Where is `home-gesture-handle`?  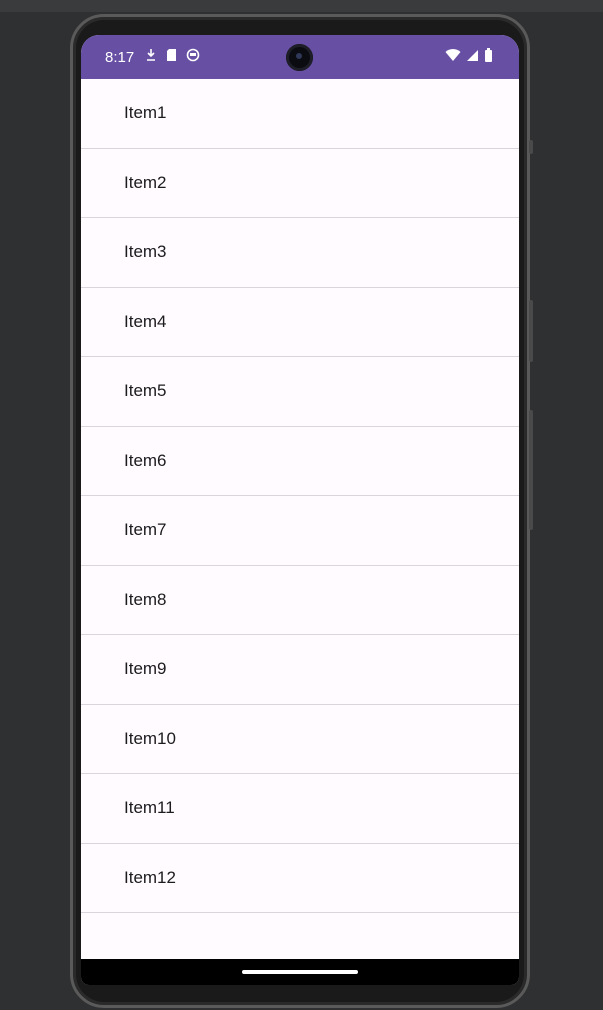 home-gesture-handle is located at coordinates (300, 972).